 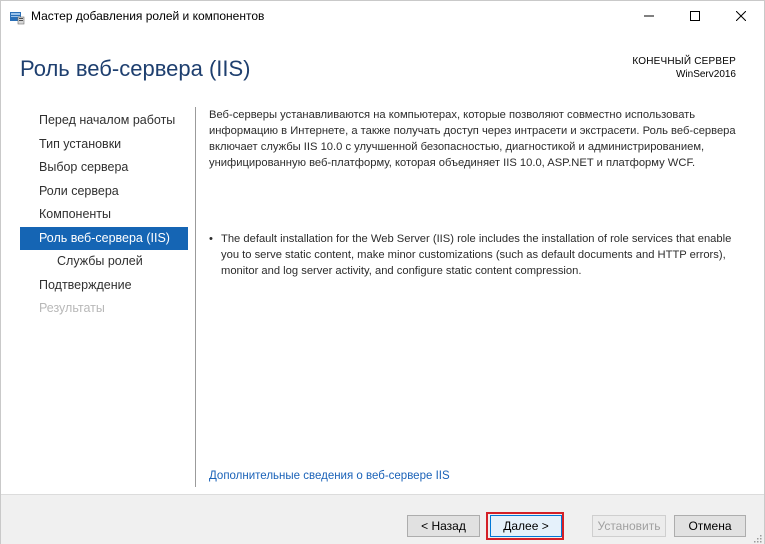 I want to click on close-button, so click(x=741, y=16).